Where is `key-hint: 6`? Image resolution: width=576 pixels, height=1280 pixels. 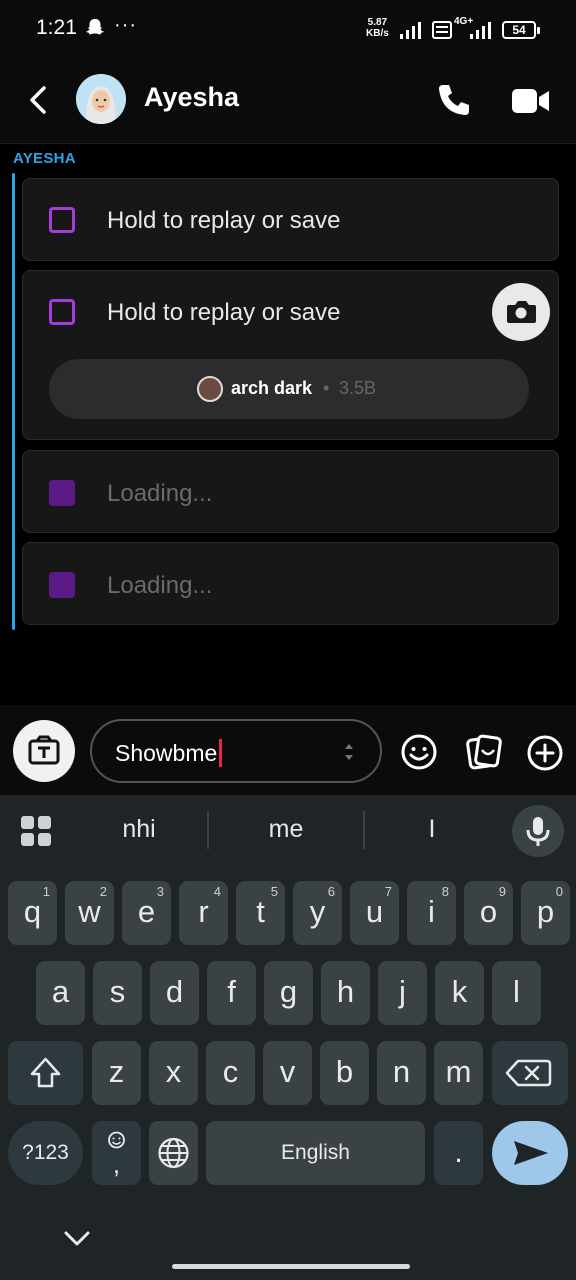 key-hint: 6 is located at coordinates (331, 891).